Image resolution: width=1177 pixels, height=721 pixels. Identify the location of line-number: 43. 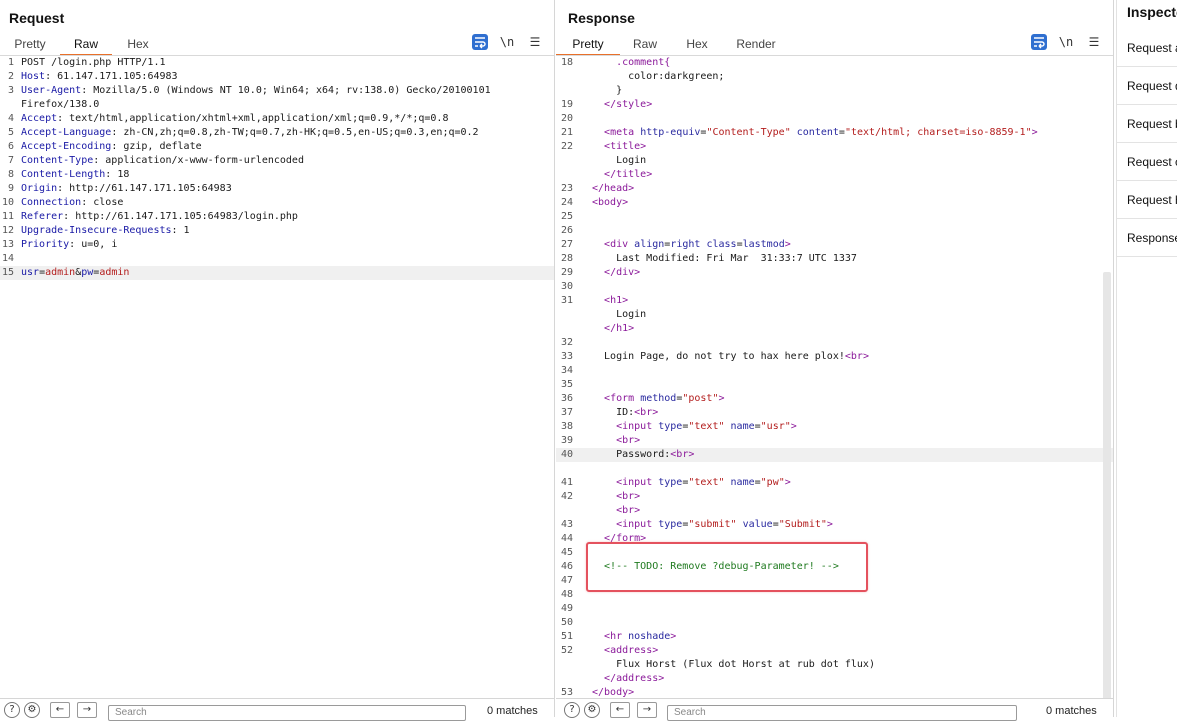
(566, 524).